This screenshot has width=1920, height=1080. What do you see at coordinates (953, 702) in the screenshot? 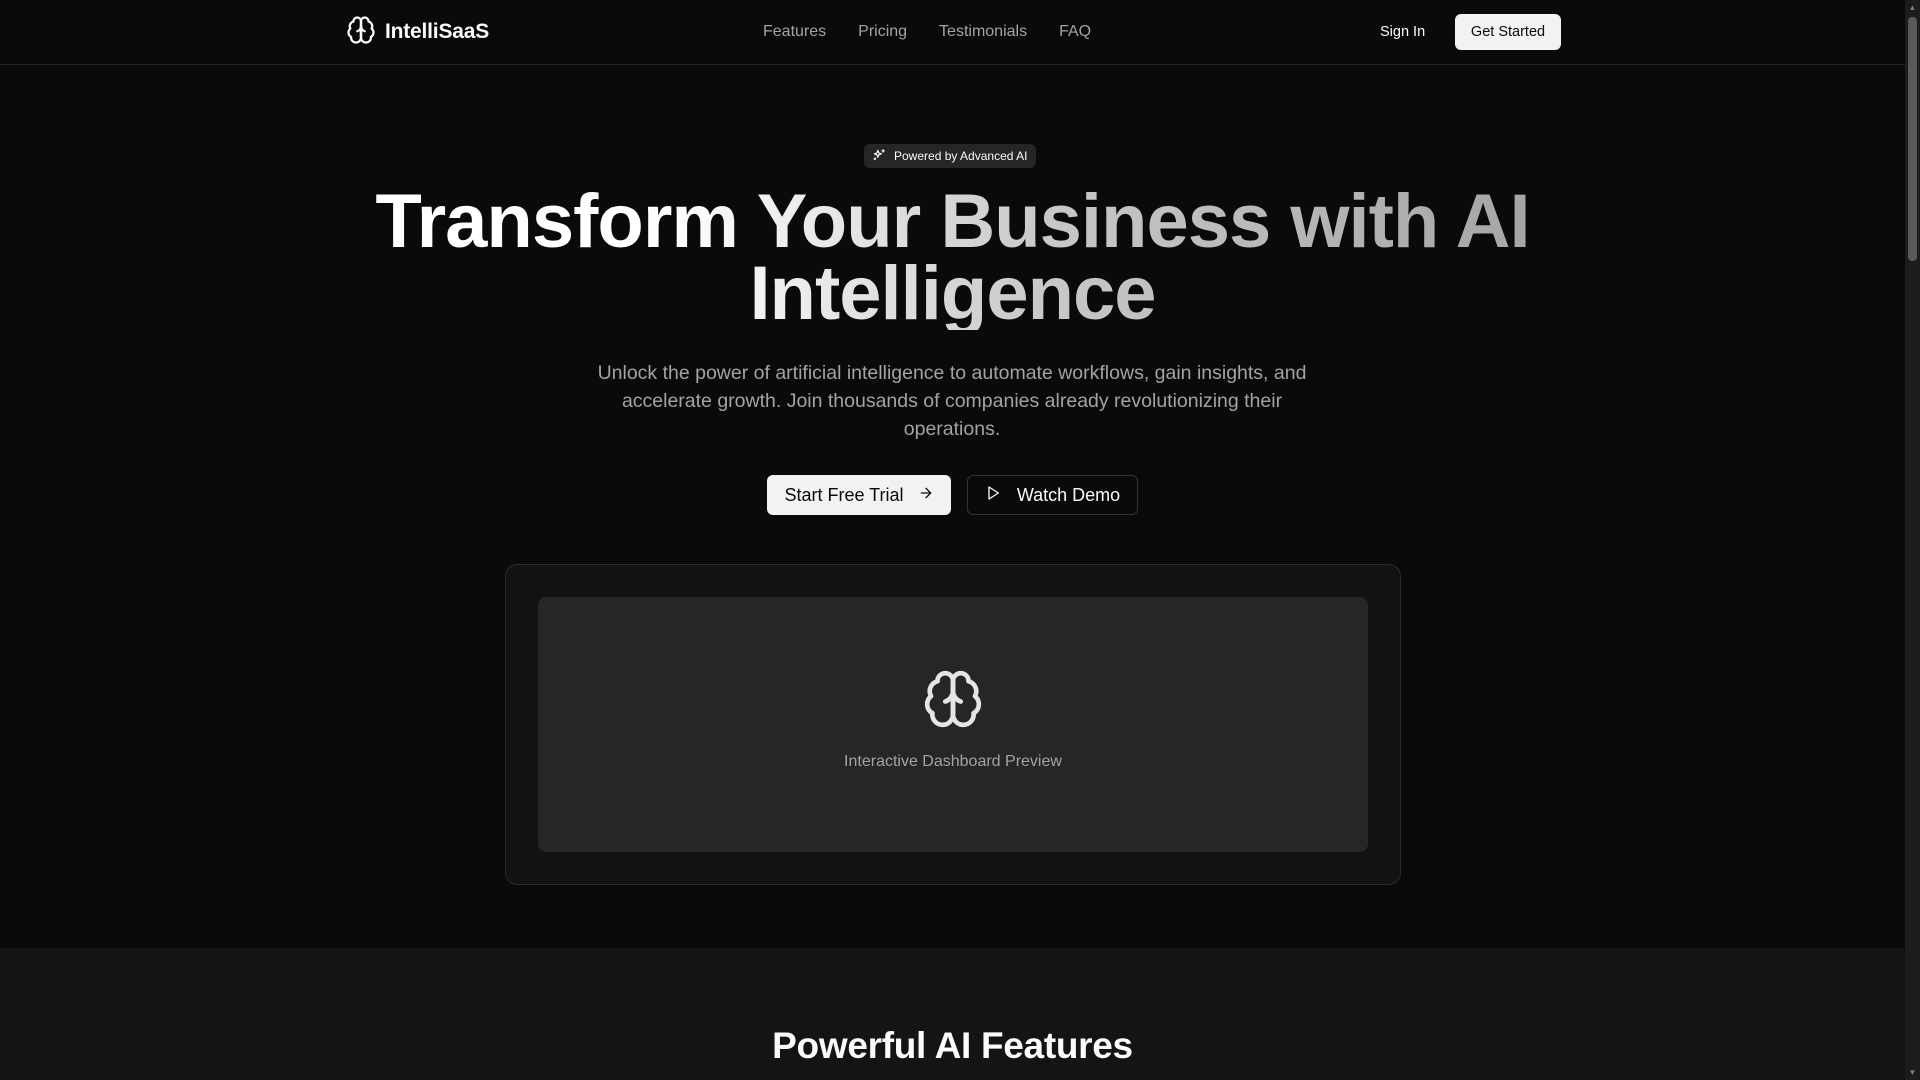
I see `brain-icon` at bounding box center [953, 702].